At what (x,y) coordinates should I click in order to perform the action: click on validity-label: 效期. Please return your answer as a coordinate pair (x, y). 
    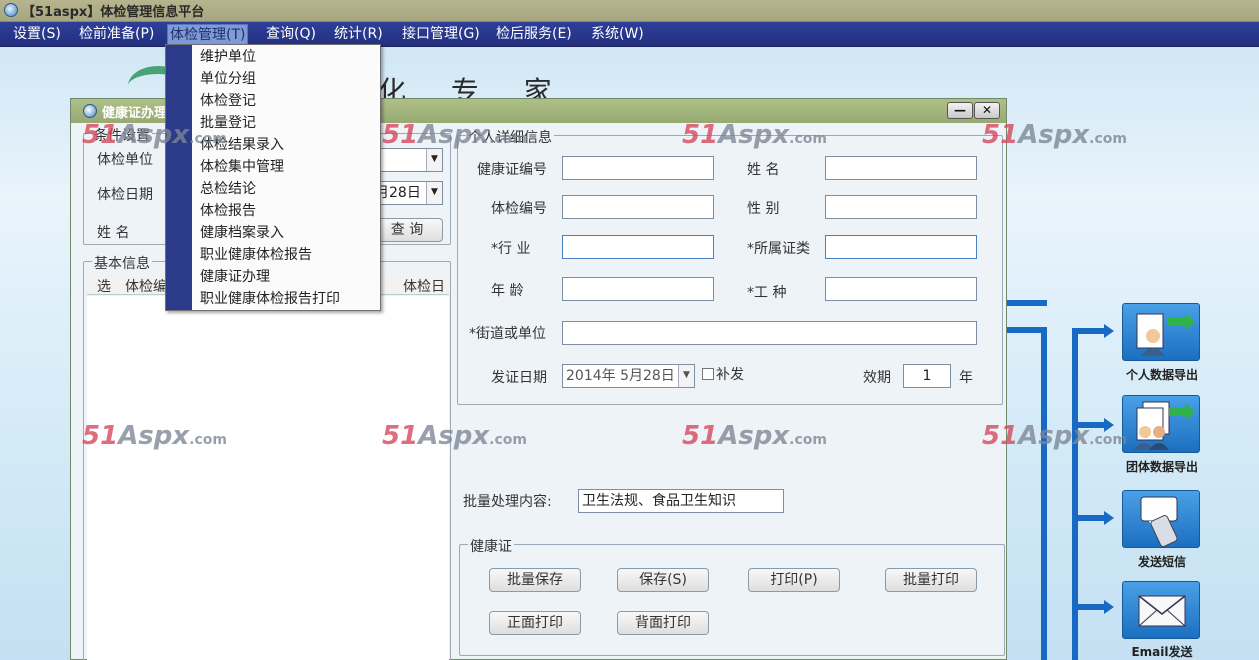
    Looking at the image, I should click on (877, 378).